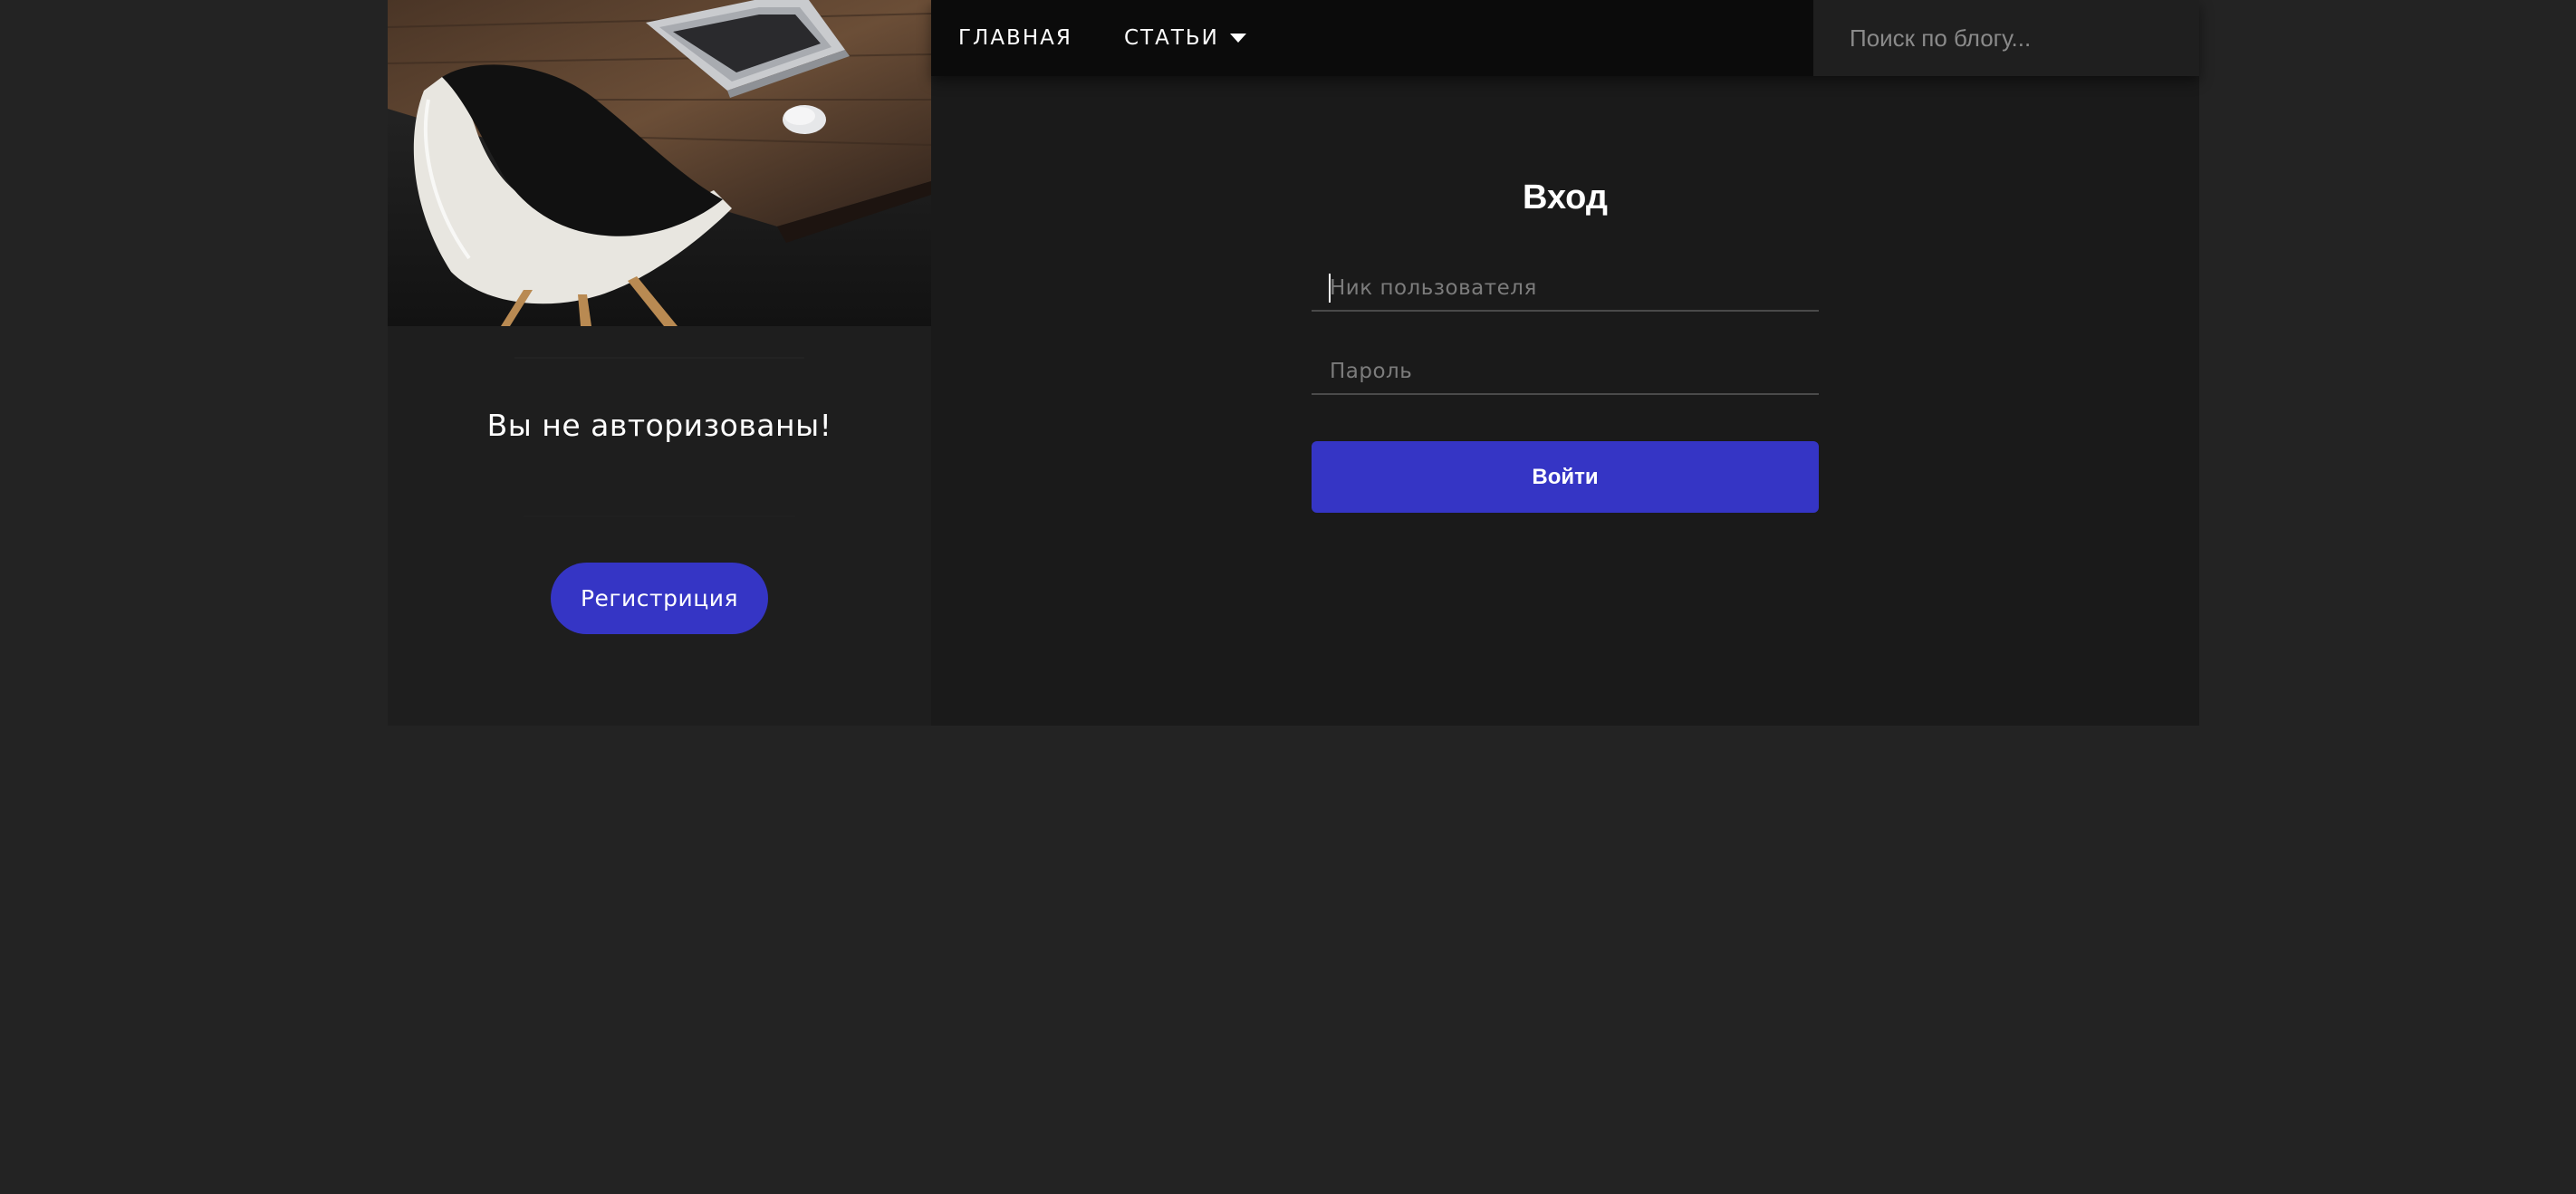  I want to click on hero-image, so click(659, 163).